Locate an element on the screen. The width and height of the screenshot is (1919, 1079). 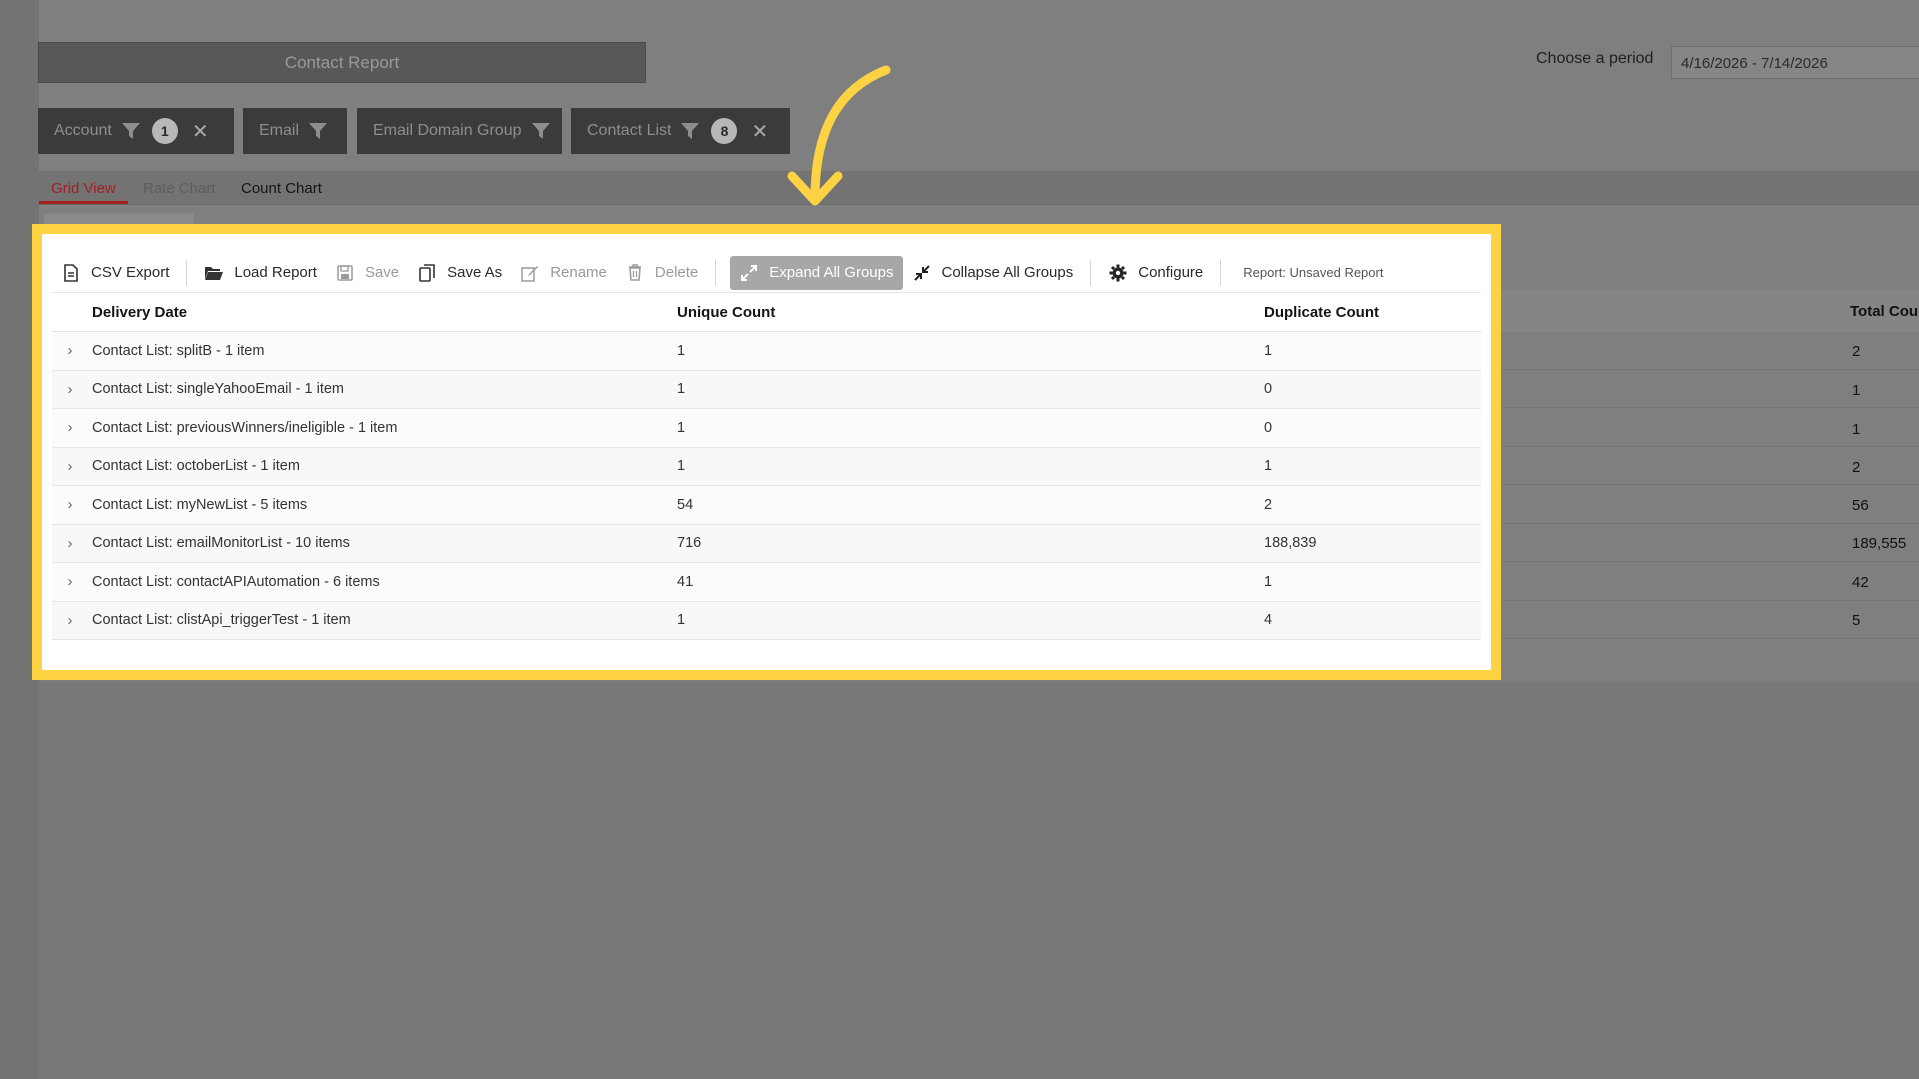
configure-button: Configure is located at coordinates (1155, 273).